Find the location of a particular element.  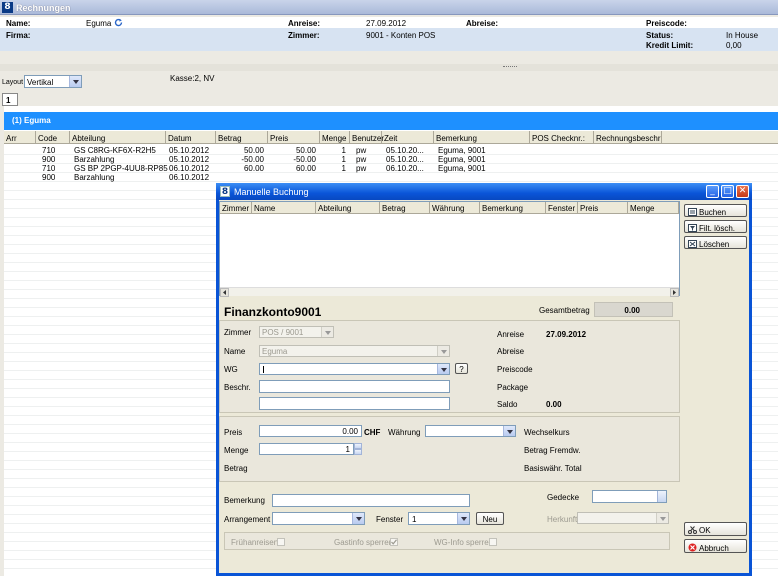

filter-clear-button: Filt. lösch. is located at coordinates (715, 226).